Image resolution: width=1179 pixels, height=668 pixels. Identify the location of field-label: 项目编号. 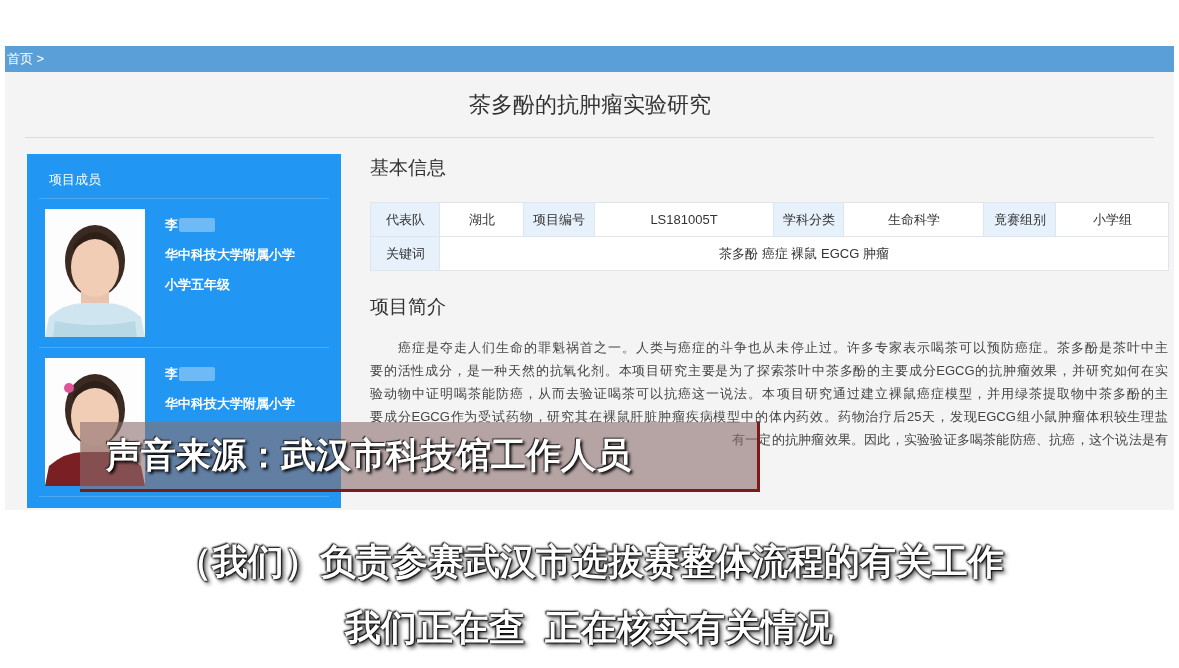
(559, 219).